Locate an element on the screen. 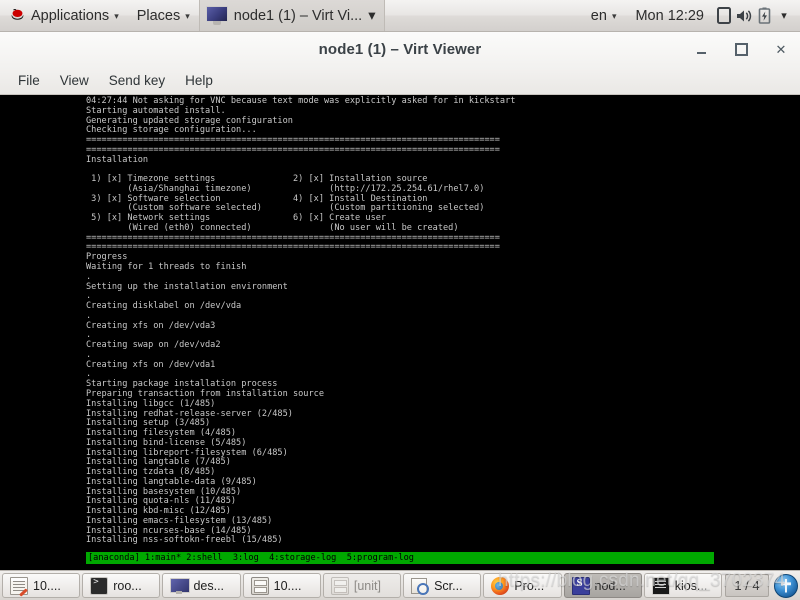  keyboard-layout-menu: en ▾ is located at coordinates (604, 15).